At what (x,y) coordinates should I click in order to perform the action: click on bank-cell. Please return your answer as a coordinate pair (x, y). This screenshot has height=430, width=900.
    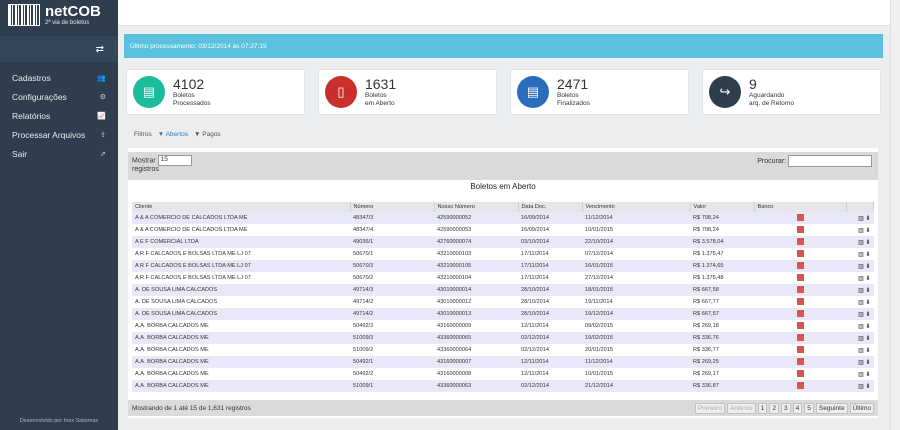
    Looking at the image, I should click on (800, 374).